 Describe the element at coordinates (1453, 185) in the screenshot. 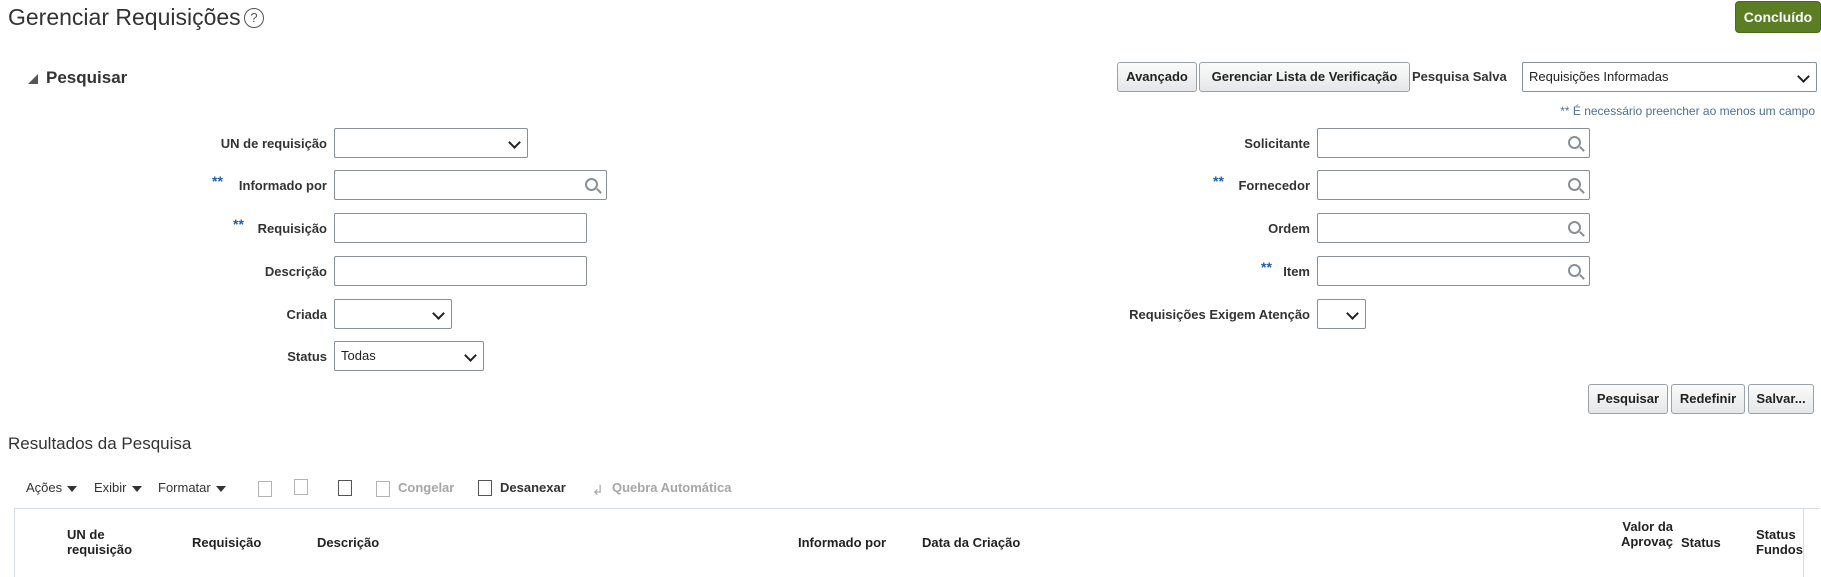

I see `supplier-input` at that location.